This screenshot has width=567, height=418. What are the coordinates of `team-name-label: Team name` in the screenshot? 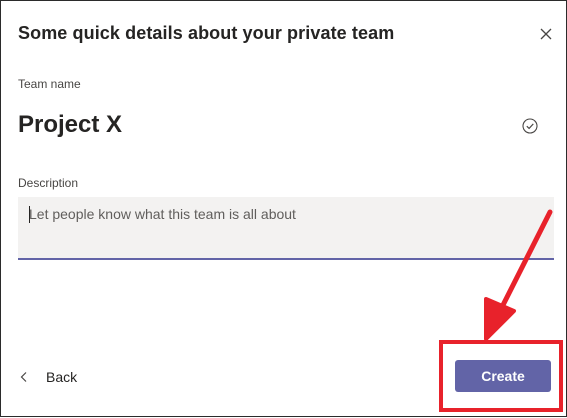 It's located at (49, 84).